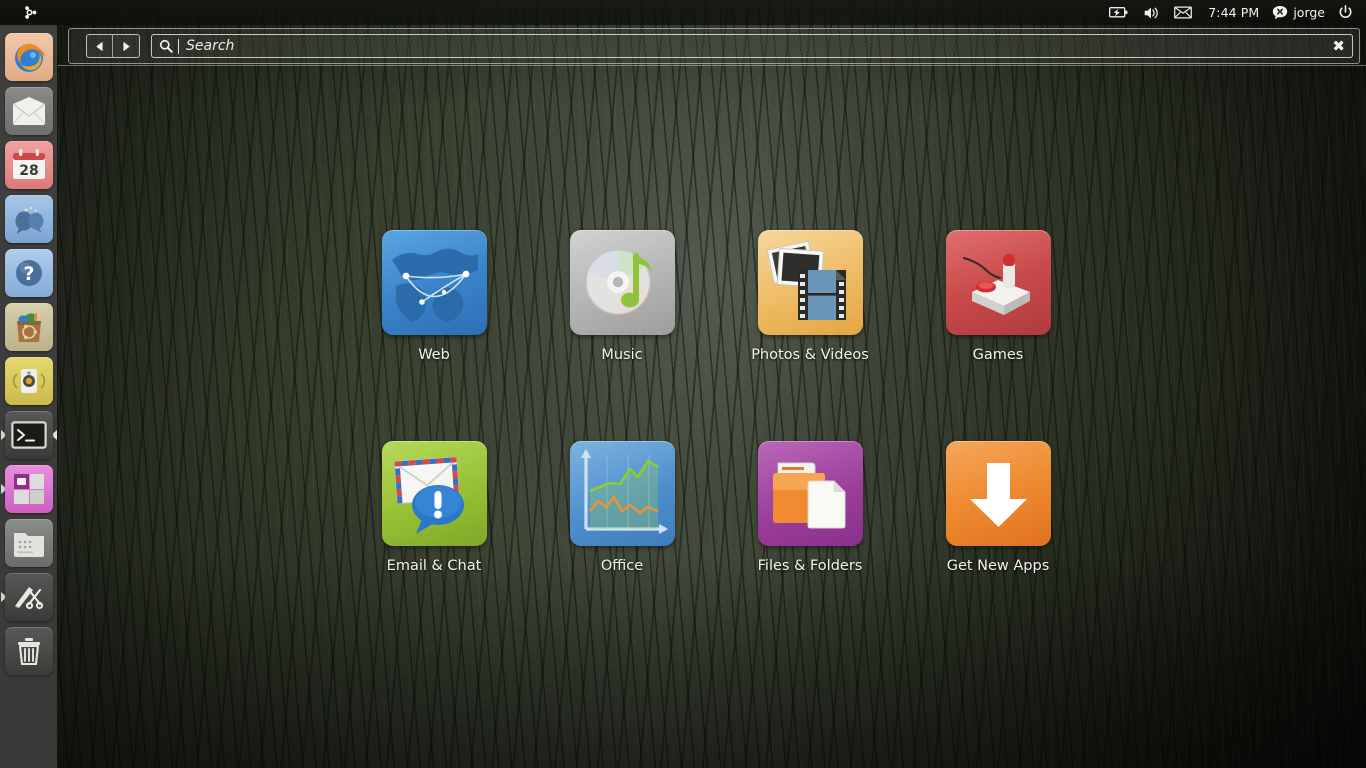 This screenshot has width=1366, height=768. I want to click on launcher-item-help: ?, so click(29, 273).